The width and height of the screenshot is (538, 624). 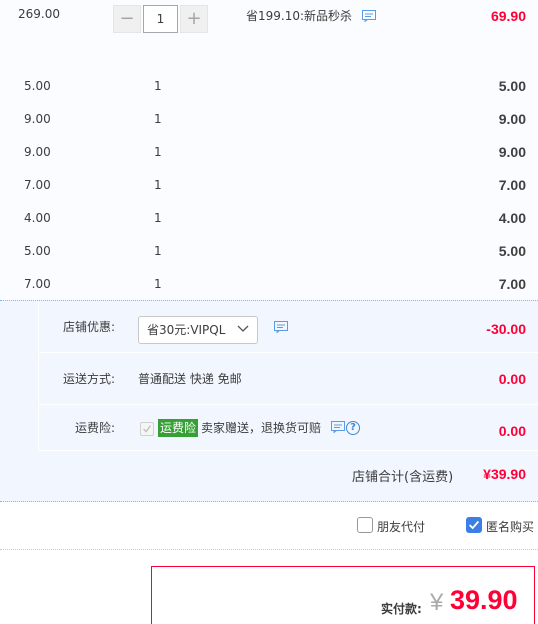 I want to click on shop-total-label: 店铺合计(含运费), so click(x=403, y=477).